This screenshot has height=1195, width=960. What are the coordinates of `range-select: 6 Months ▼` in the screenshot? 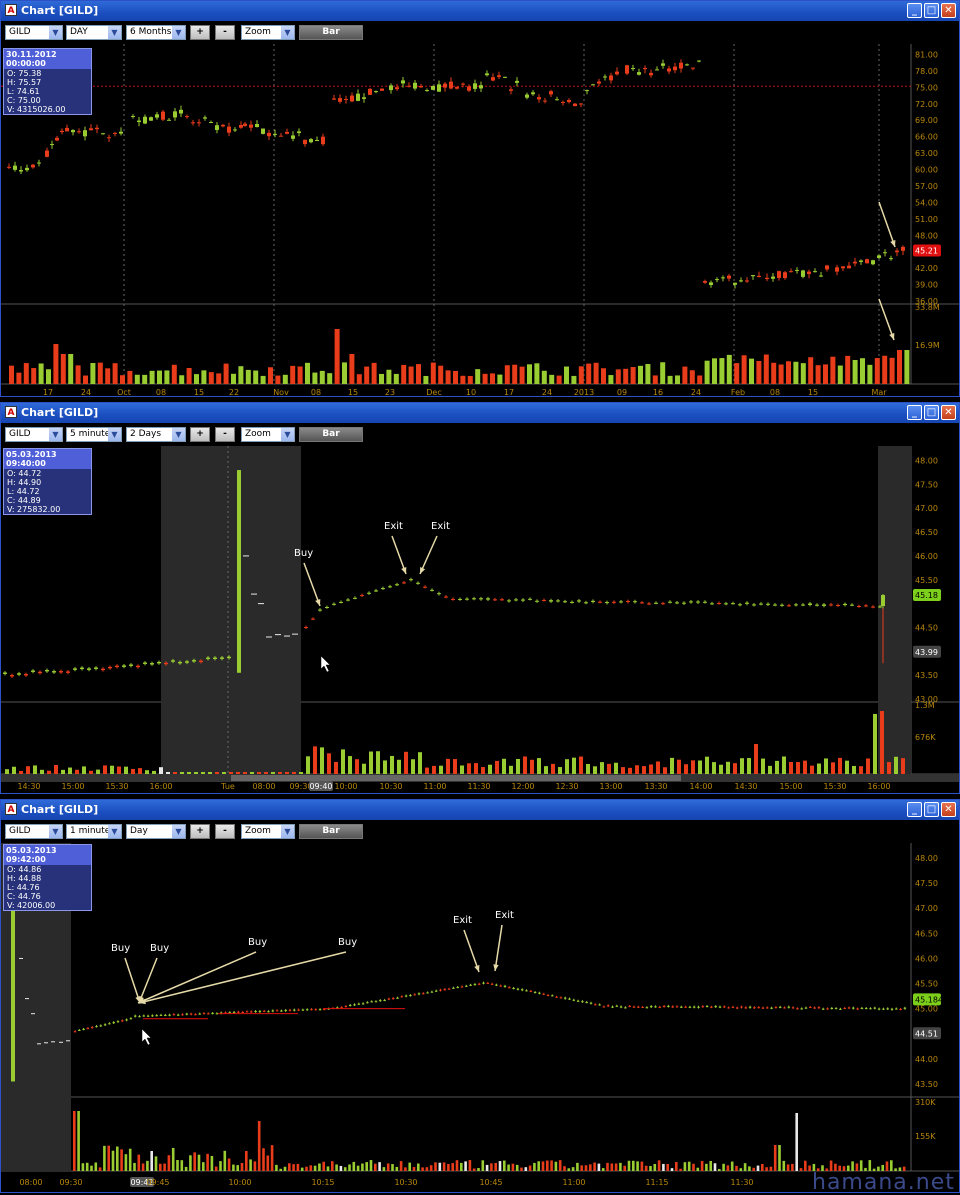 It's located at (156, 32).